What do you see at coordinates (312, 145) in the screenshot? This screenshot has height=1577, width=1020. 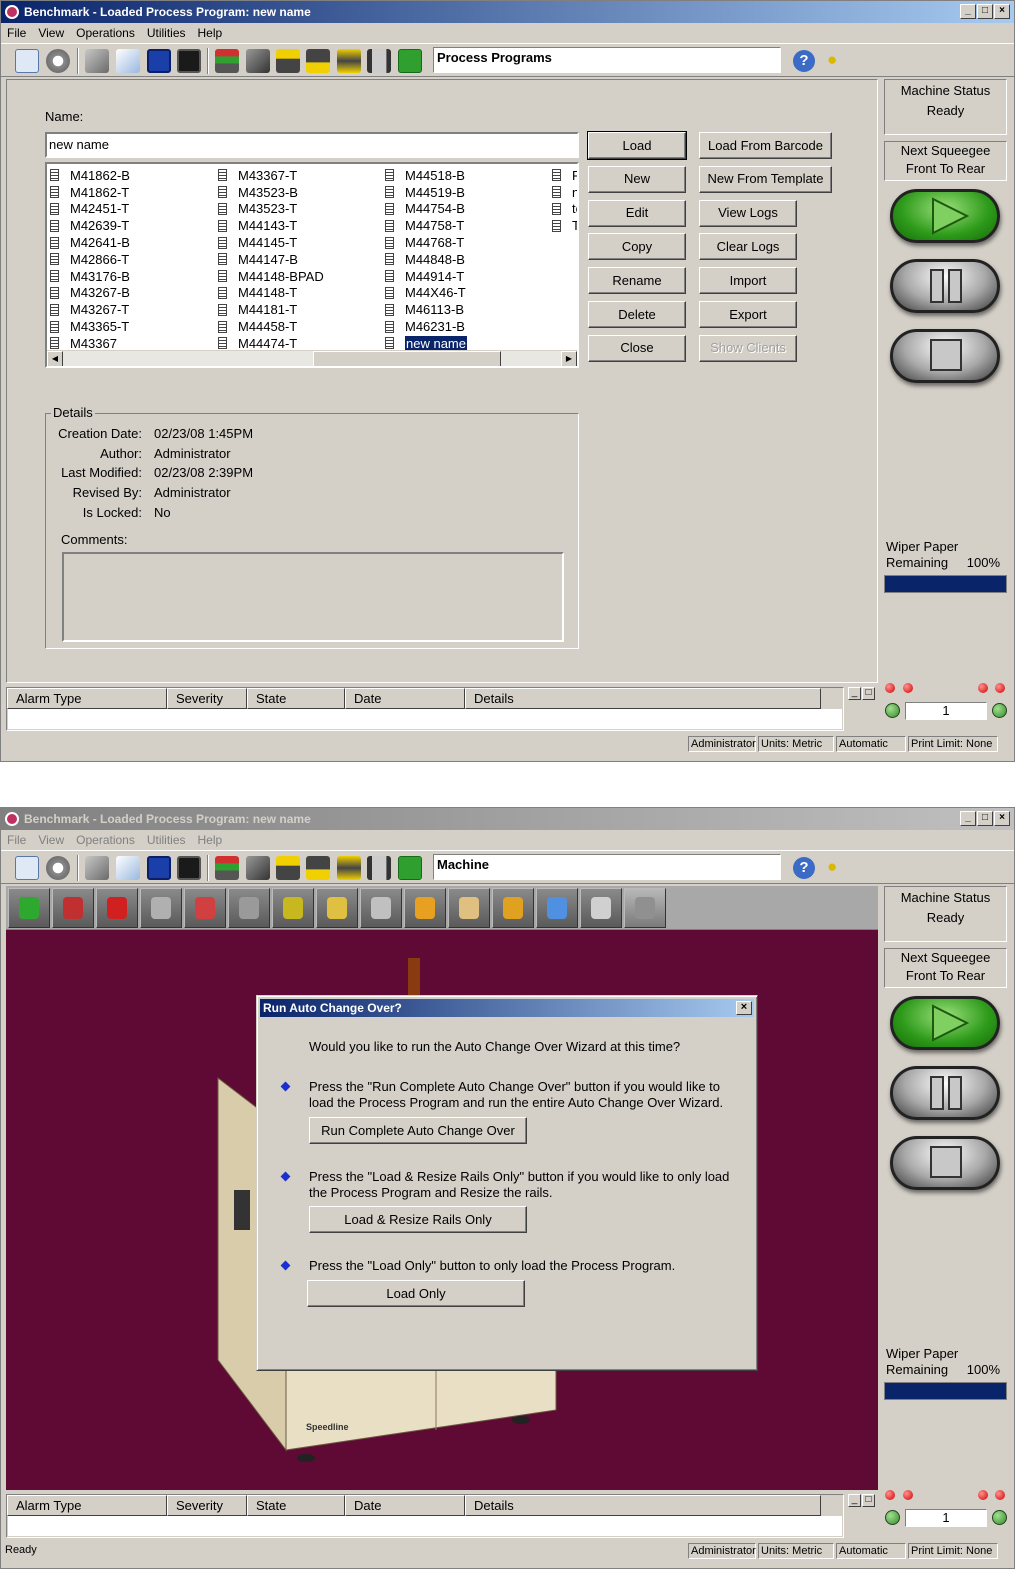 I see `program-name-input: new name` at bounding box center [312, 145].